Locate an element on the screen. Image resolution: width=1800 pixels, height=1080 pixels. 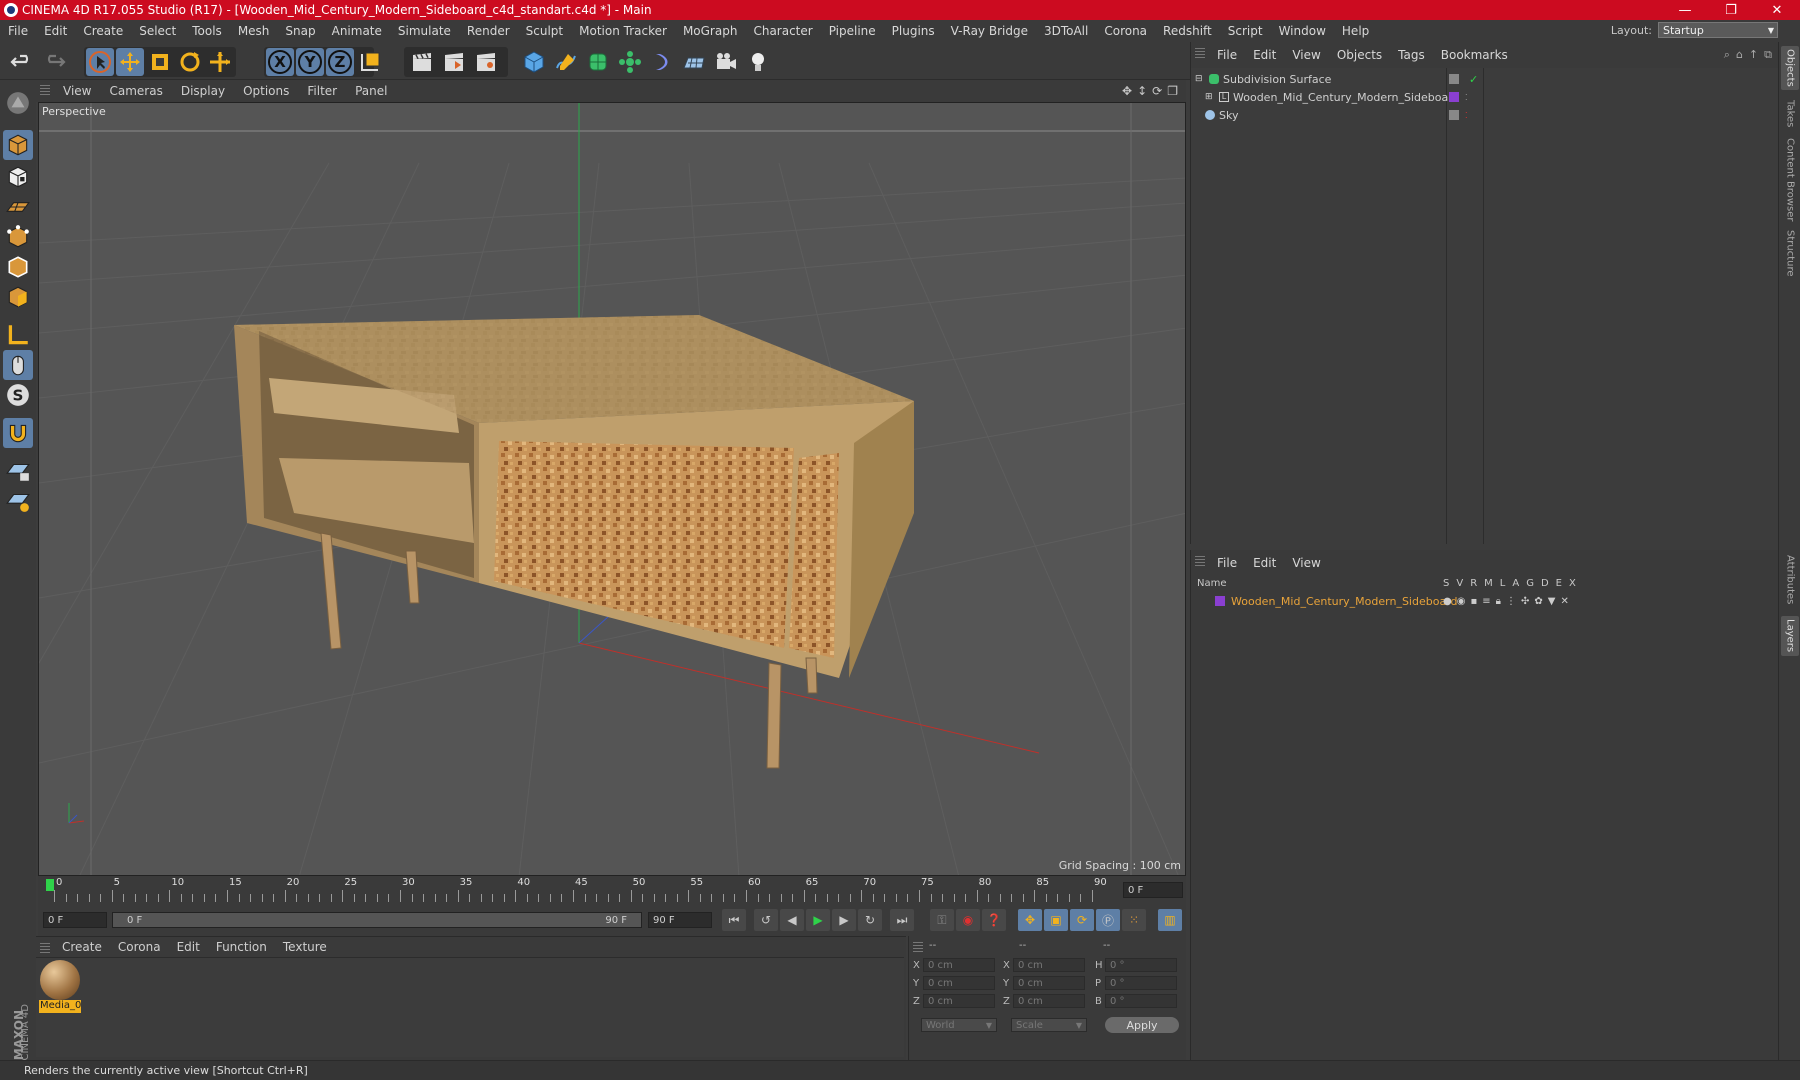
move-tool-button is located at coordinates (130, 62).